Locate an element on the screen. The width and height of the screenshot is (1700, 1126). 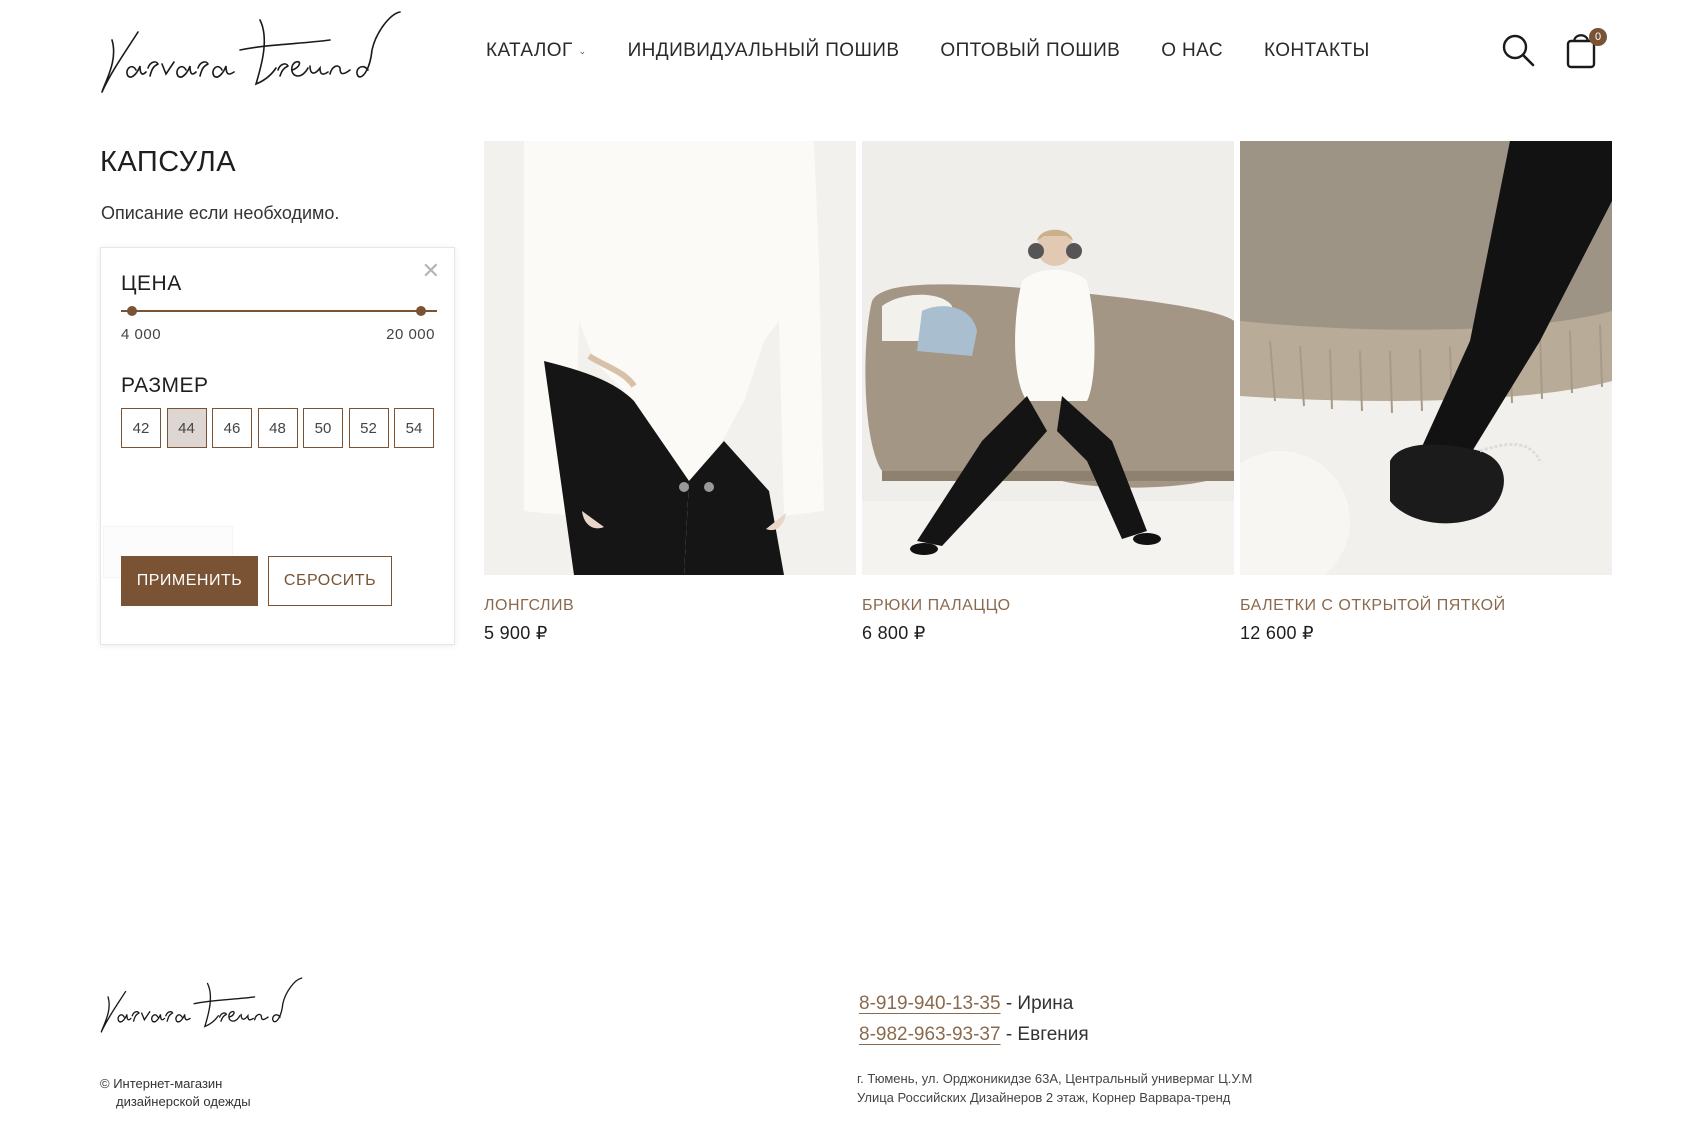
phone-link: 8-919-940-13-35 is located at coordinates (930, 1003).